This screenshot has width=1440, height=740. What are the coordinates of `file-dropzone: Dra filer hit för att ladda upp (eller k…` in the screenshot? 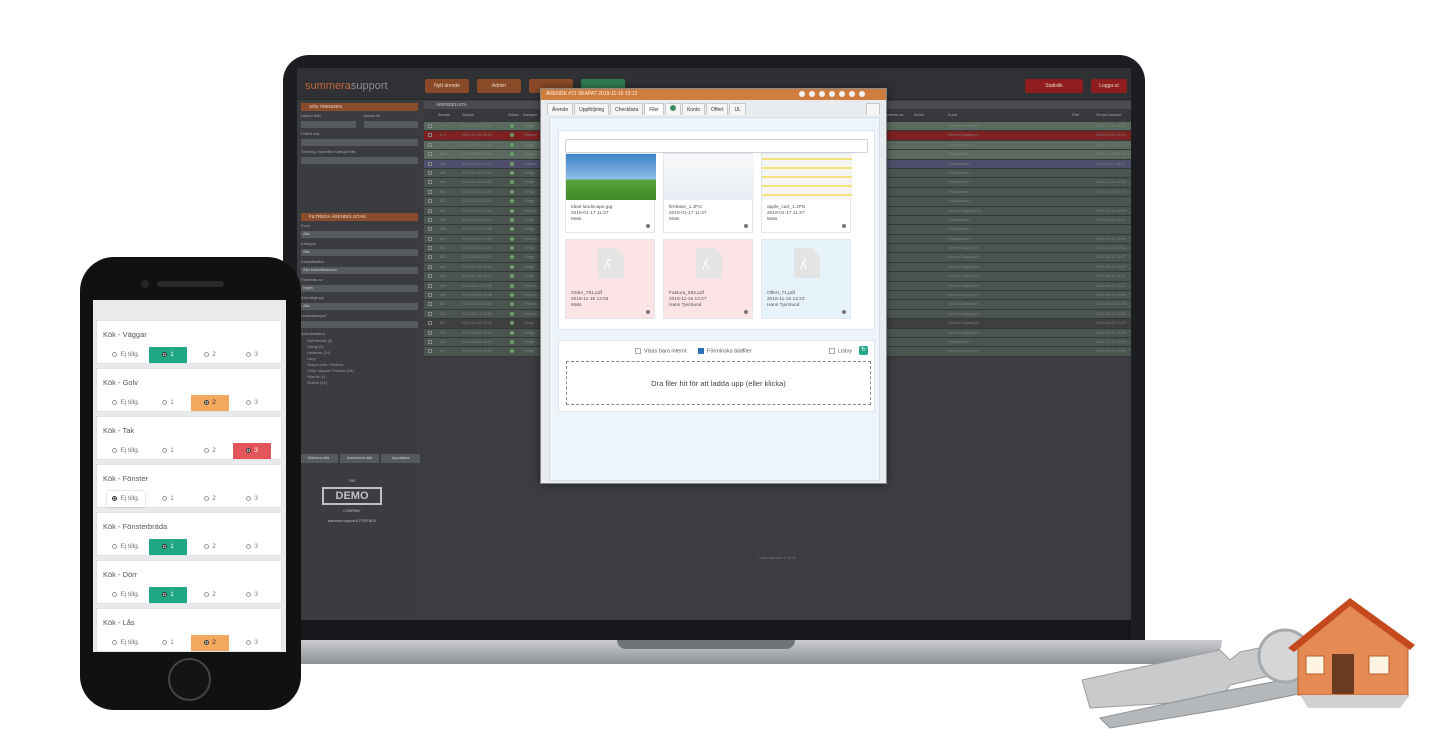 It's located at (718, 383).